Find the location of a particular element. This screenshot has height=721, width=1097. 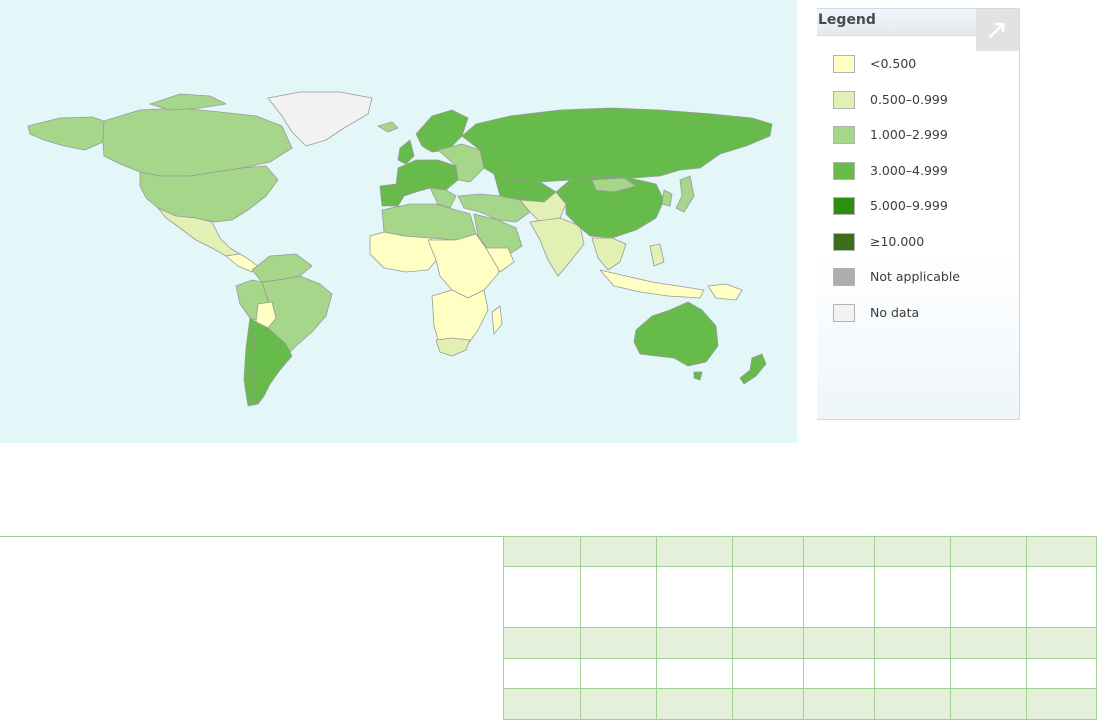

region-indonesia is located at coordinates (652, 284).